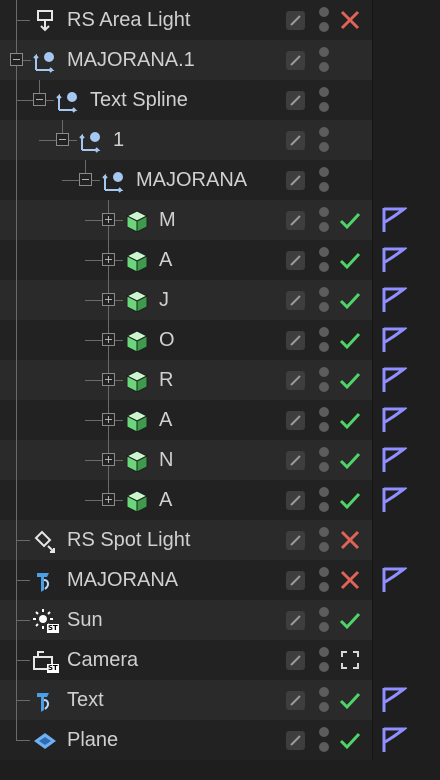  I want to click on object-row: MAJORANA, so click(220, 580).